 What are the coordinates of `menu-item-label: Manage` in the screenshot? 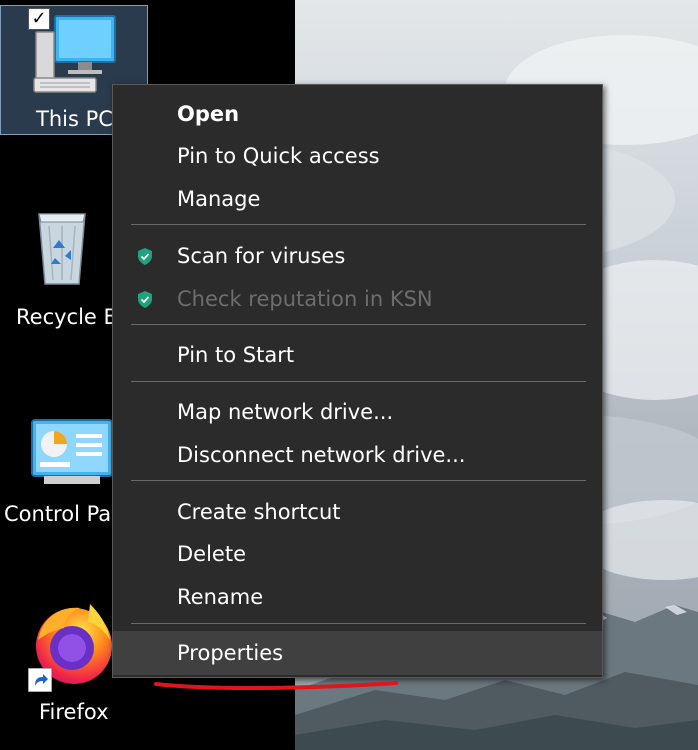 It's located at (219, 199).